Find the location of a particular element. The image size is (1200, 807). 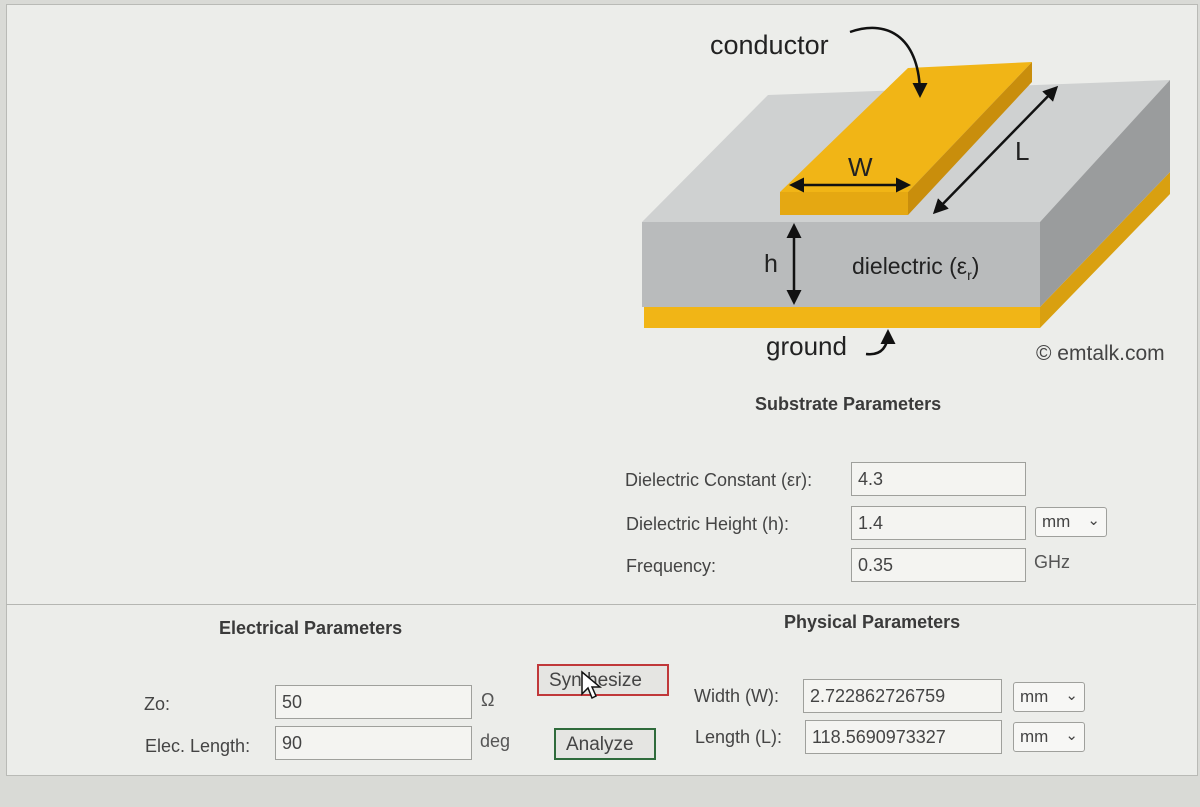

mouse-pointer-icon is located at coordinates (591, 685).